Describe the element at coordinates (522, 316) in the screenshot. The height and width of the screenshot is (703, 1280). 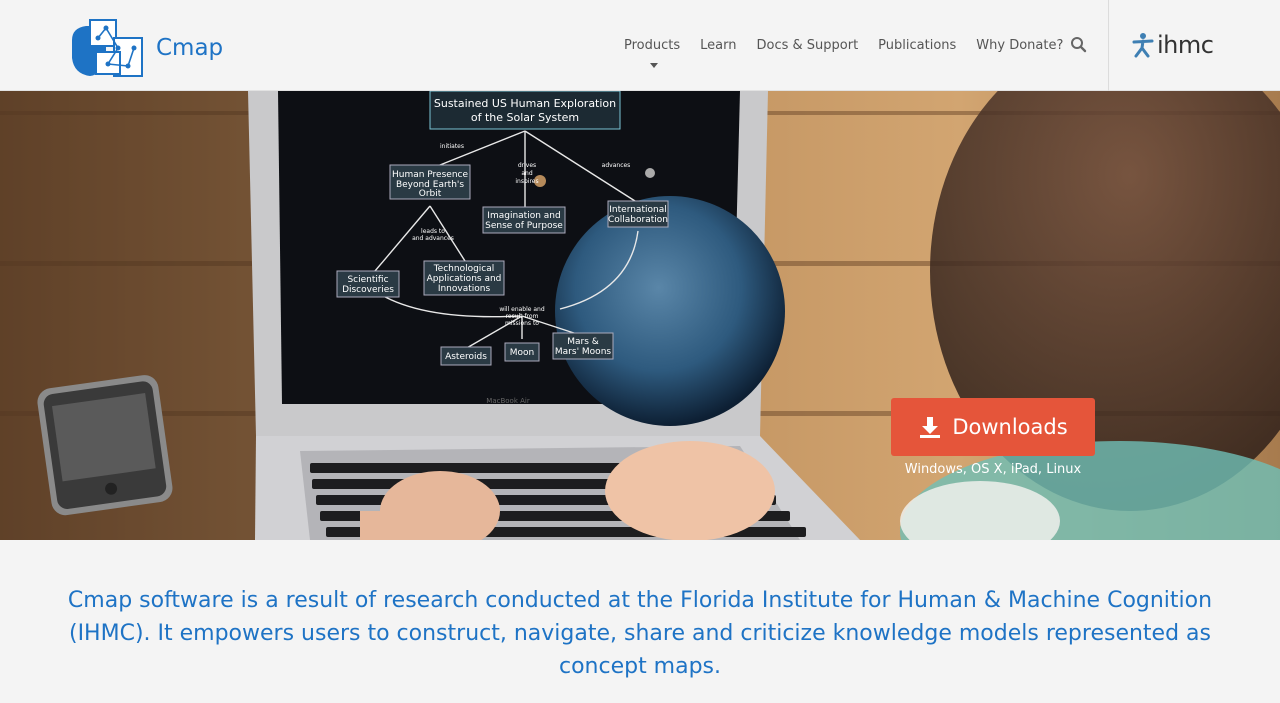
I see `svg-text: result from` at that location.